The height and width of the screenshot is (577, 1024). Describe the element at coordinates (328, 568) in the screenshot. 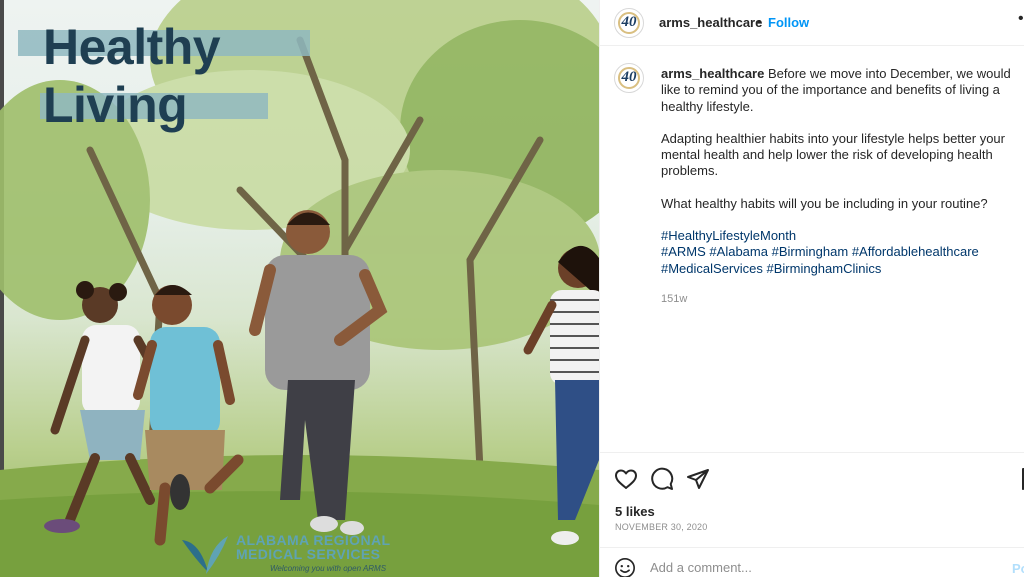

I see `logo-tagline: Welcoming you with open ARMS` at that location.